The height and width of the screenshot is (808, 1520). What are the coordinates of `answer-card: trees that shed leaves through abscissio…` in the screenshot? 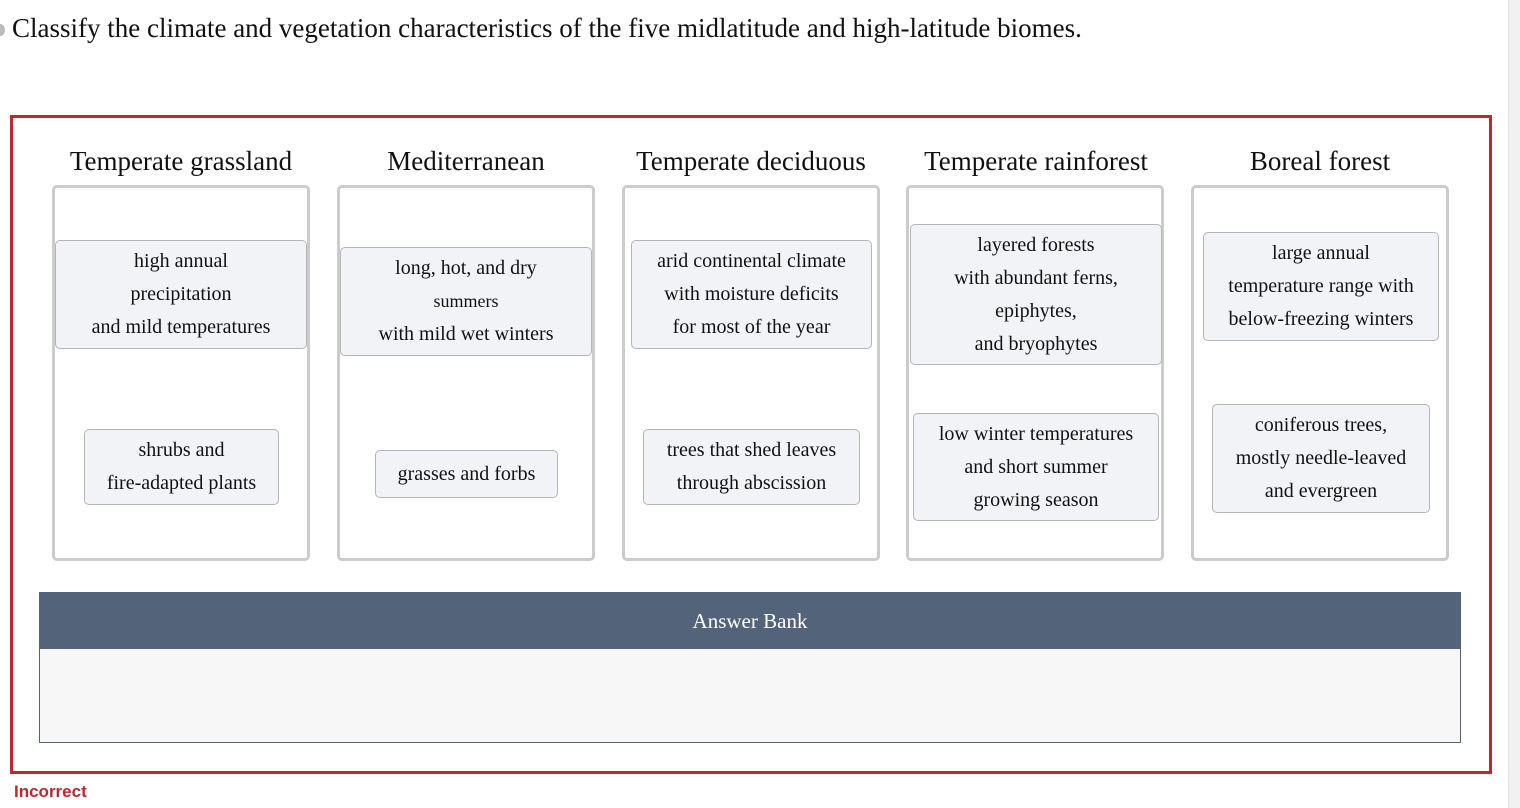 It's located at (751, 467).